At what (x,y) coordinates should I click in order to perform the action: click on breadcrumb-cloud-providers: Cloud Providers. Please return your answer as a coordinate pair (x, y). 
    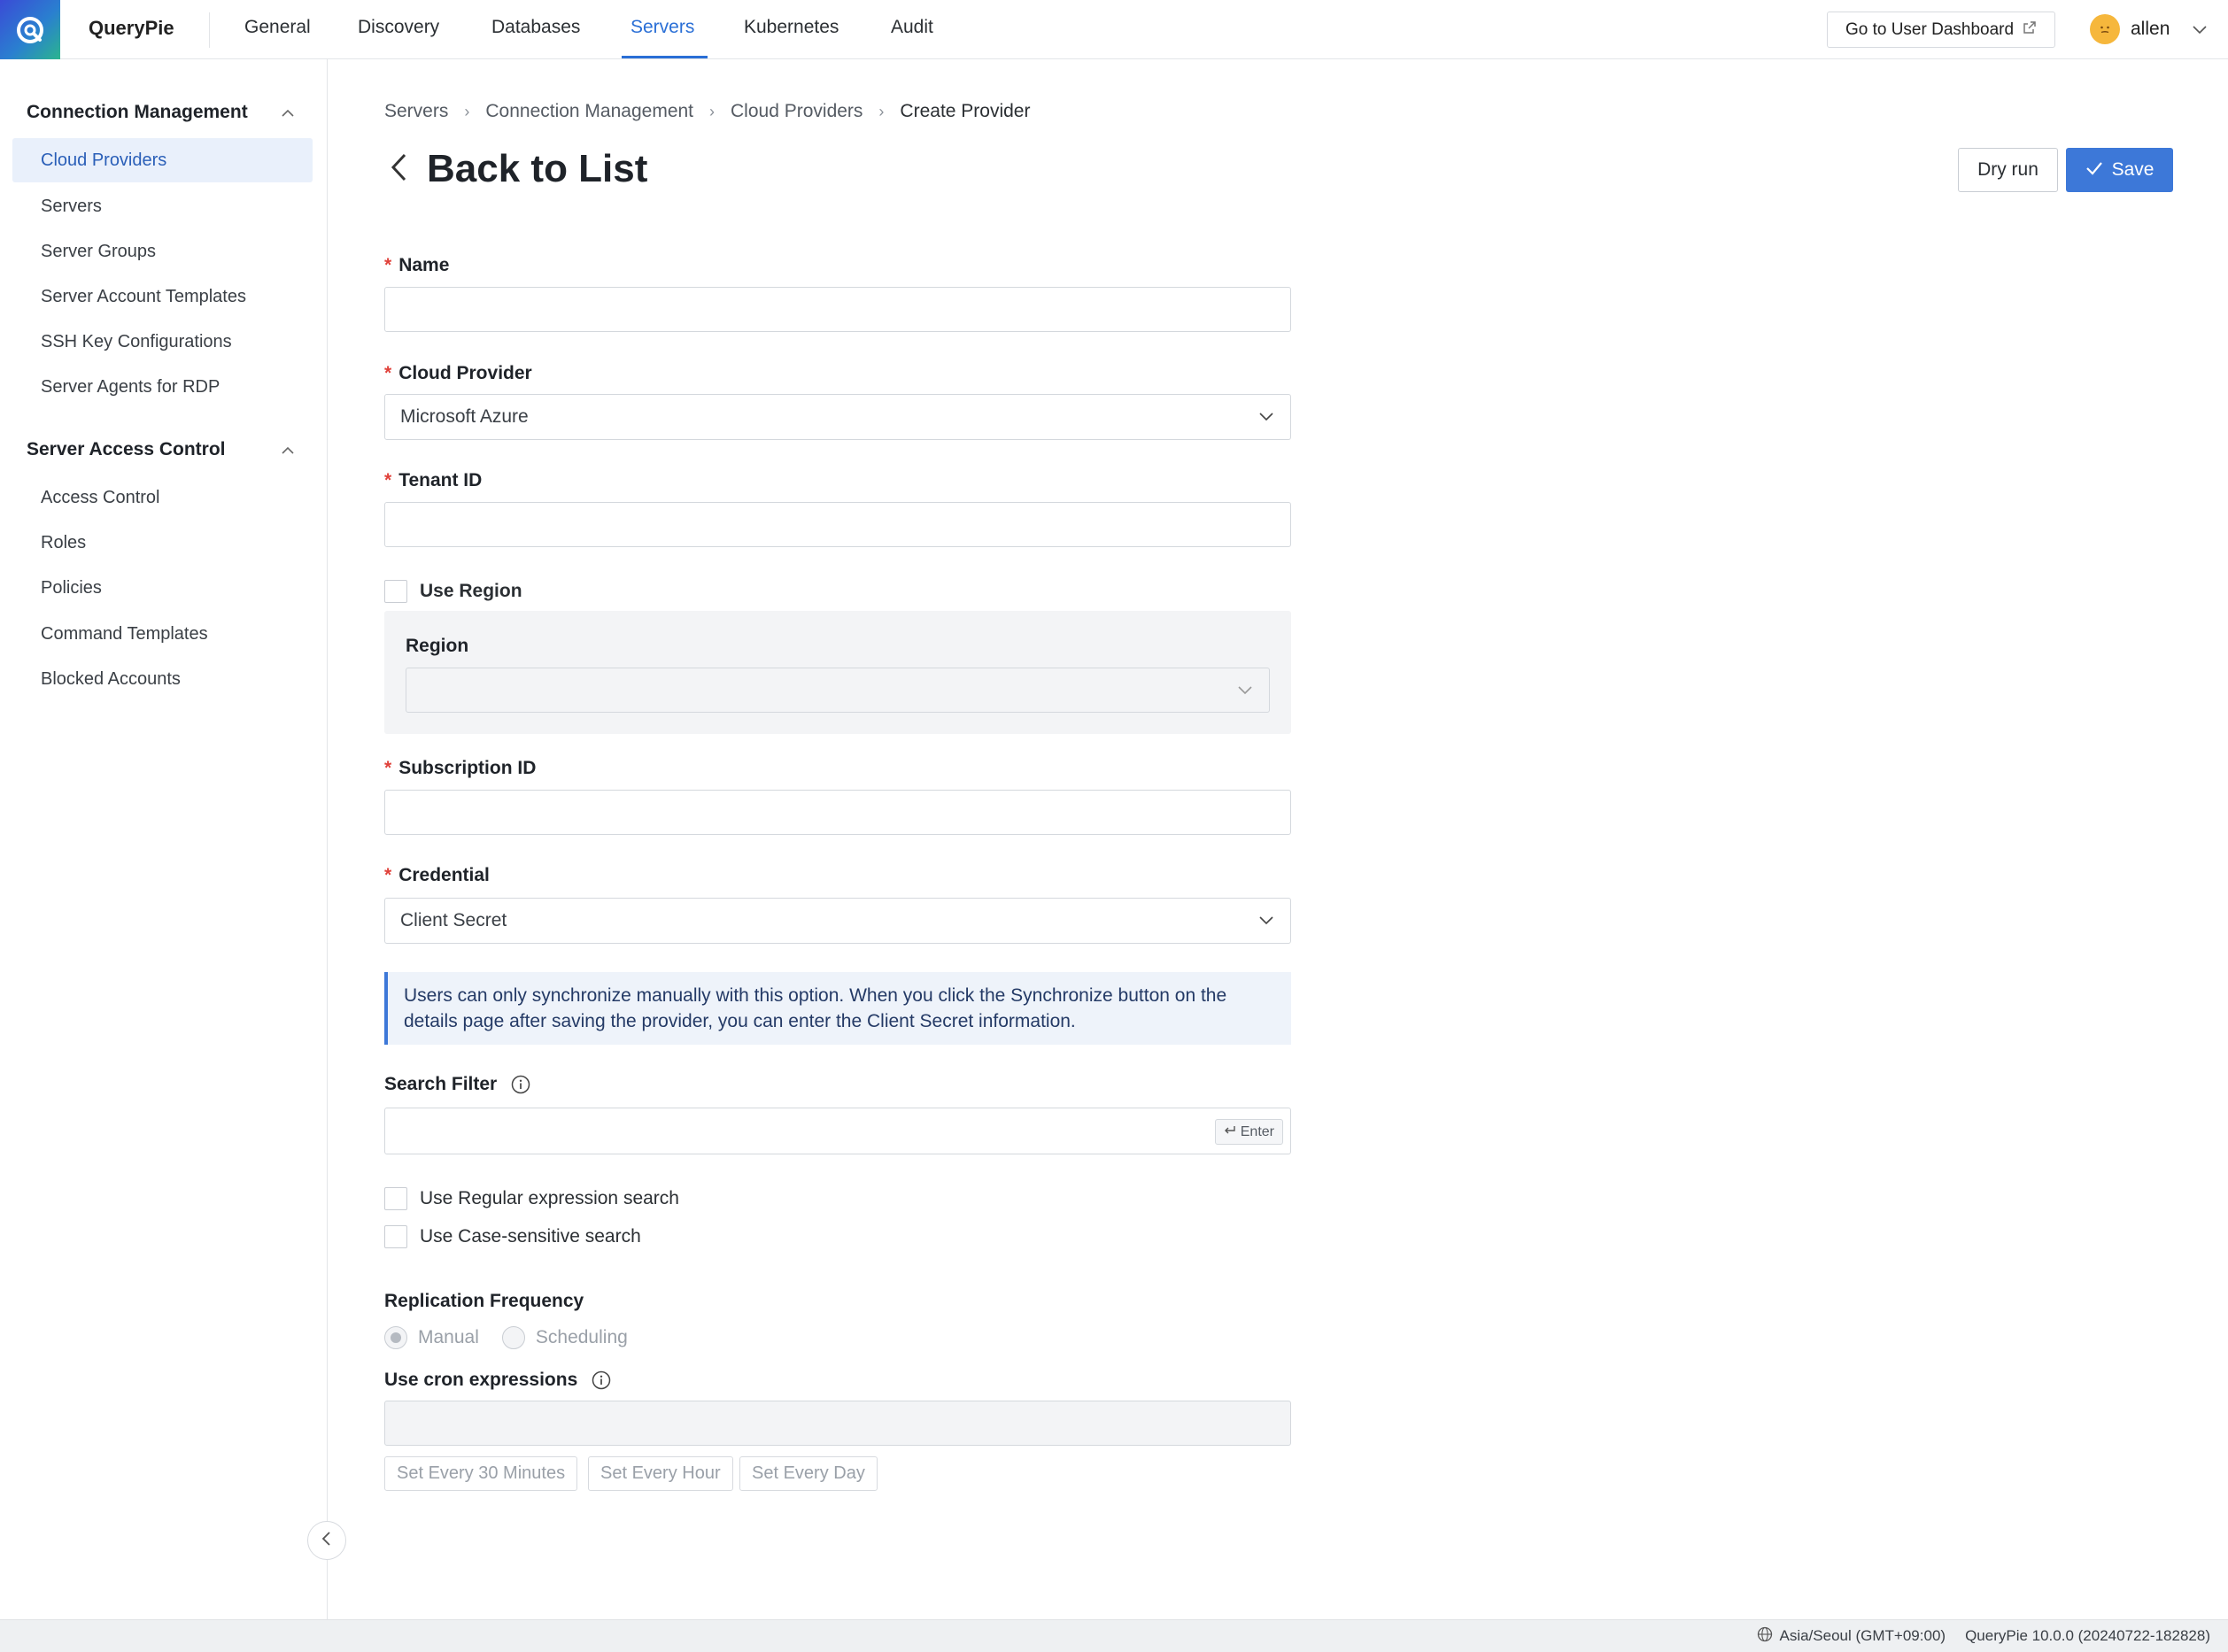
    Looking at the image, I should click on (797, 111).